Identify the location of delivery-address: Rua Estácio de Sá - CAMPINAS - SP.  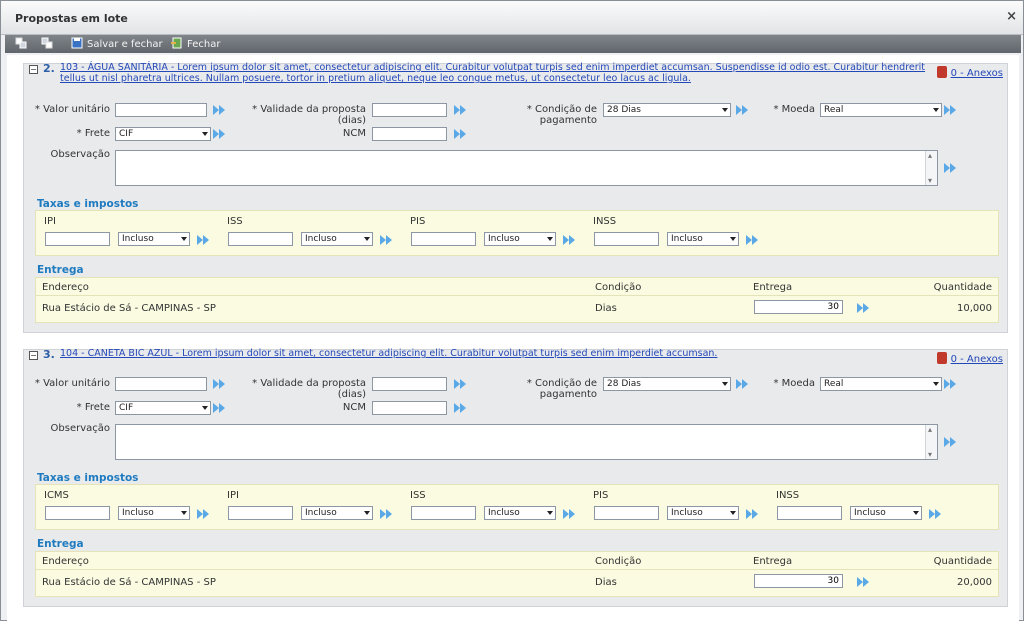
(129, 308).